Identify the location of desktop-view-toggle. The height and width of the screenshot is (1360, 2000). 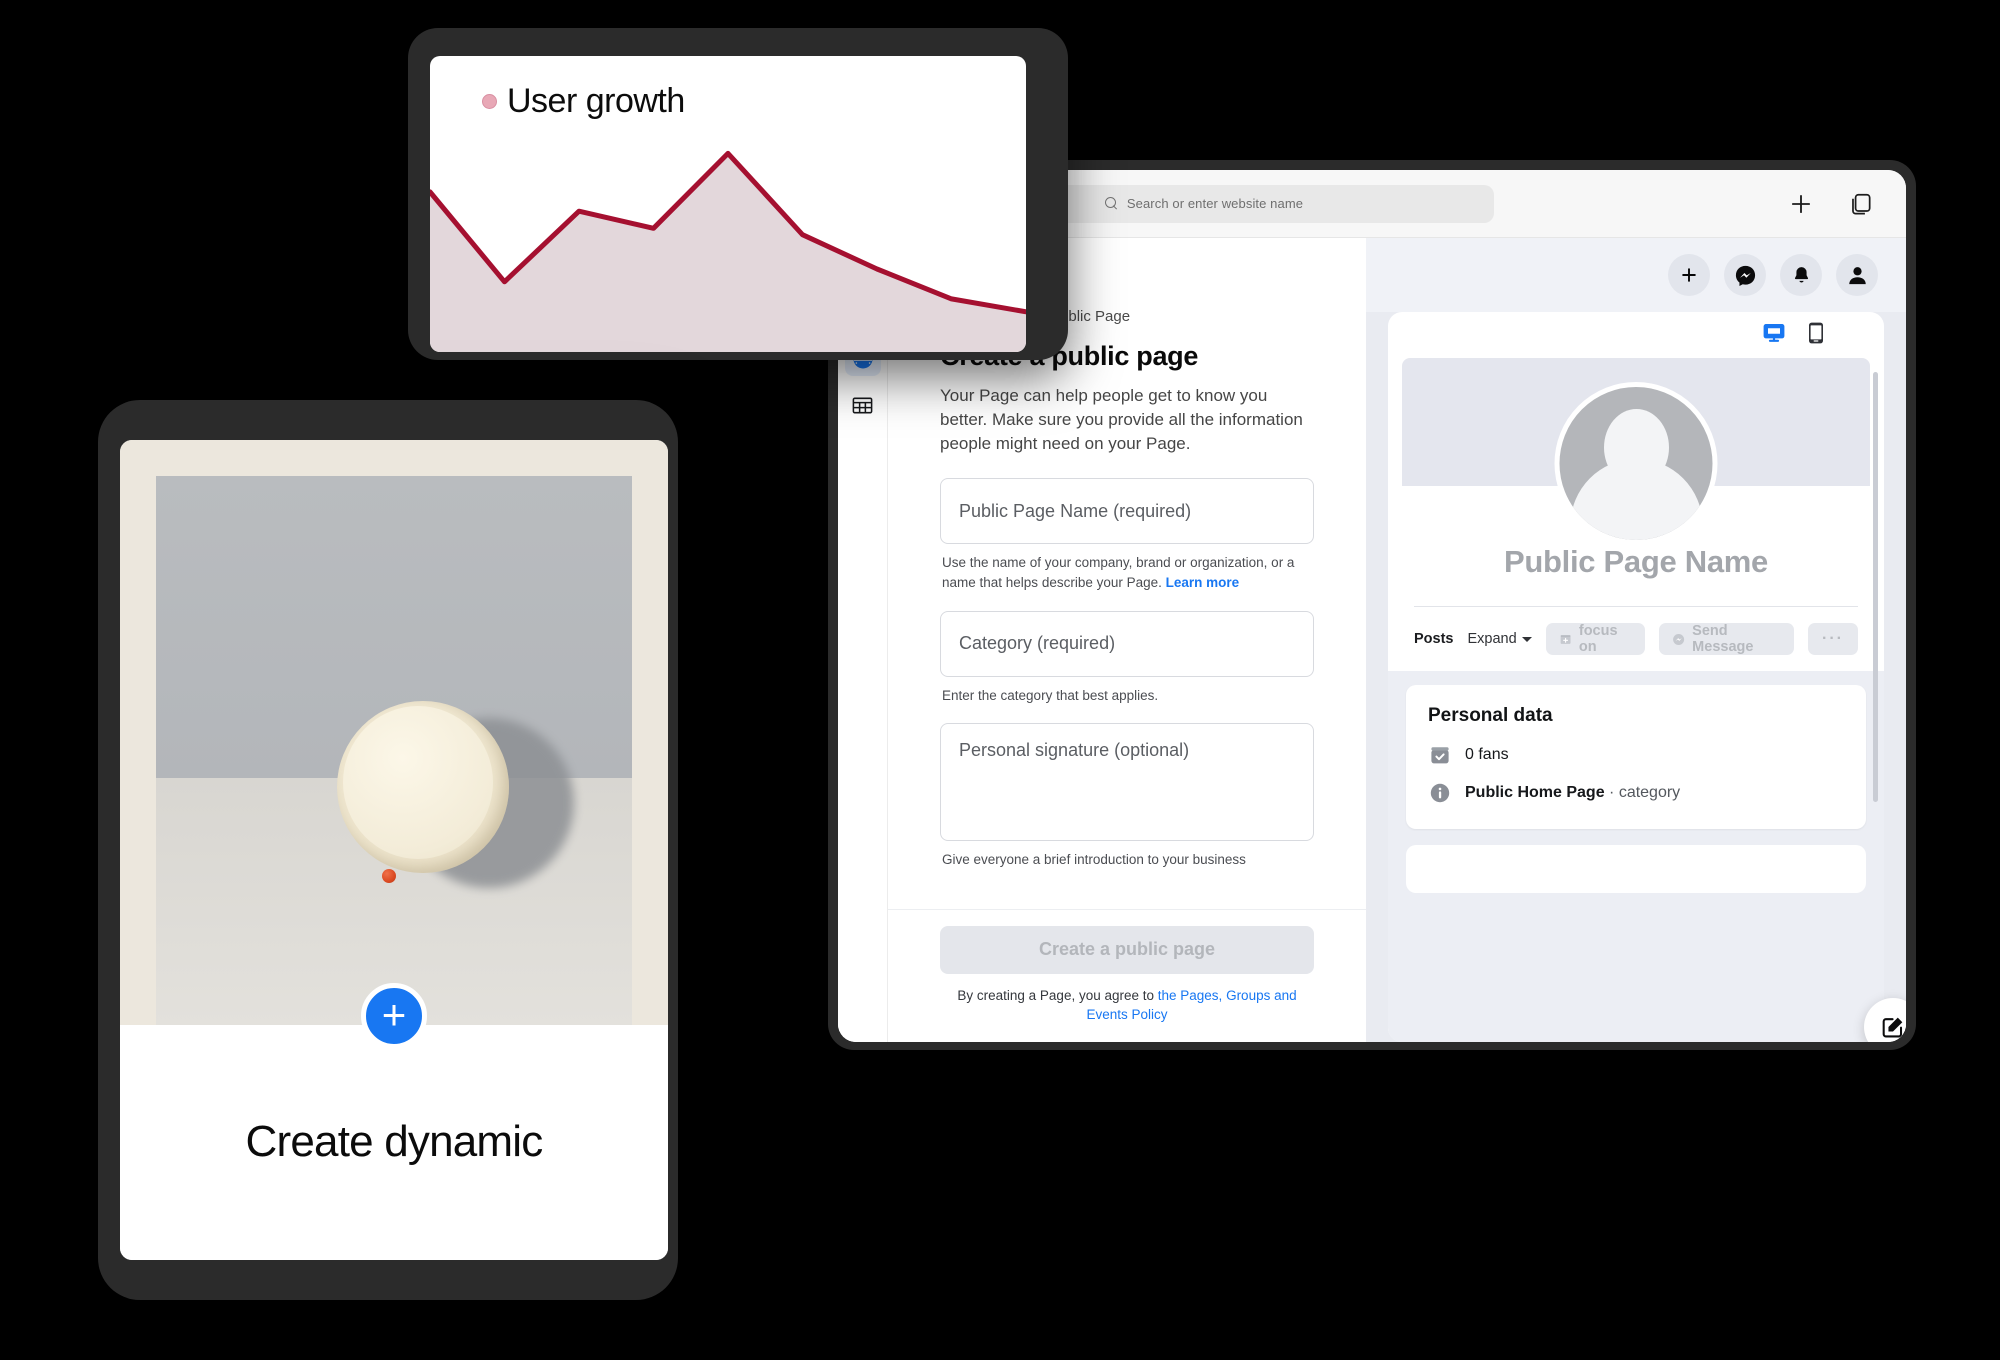
(1774, 335).